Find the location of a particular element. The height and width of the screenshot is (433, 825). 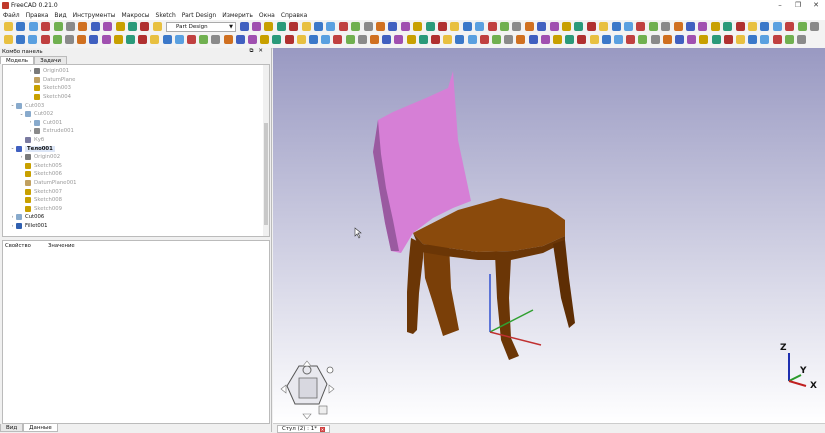

maximize-button: ❐ is located at coordinates (798, 5).